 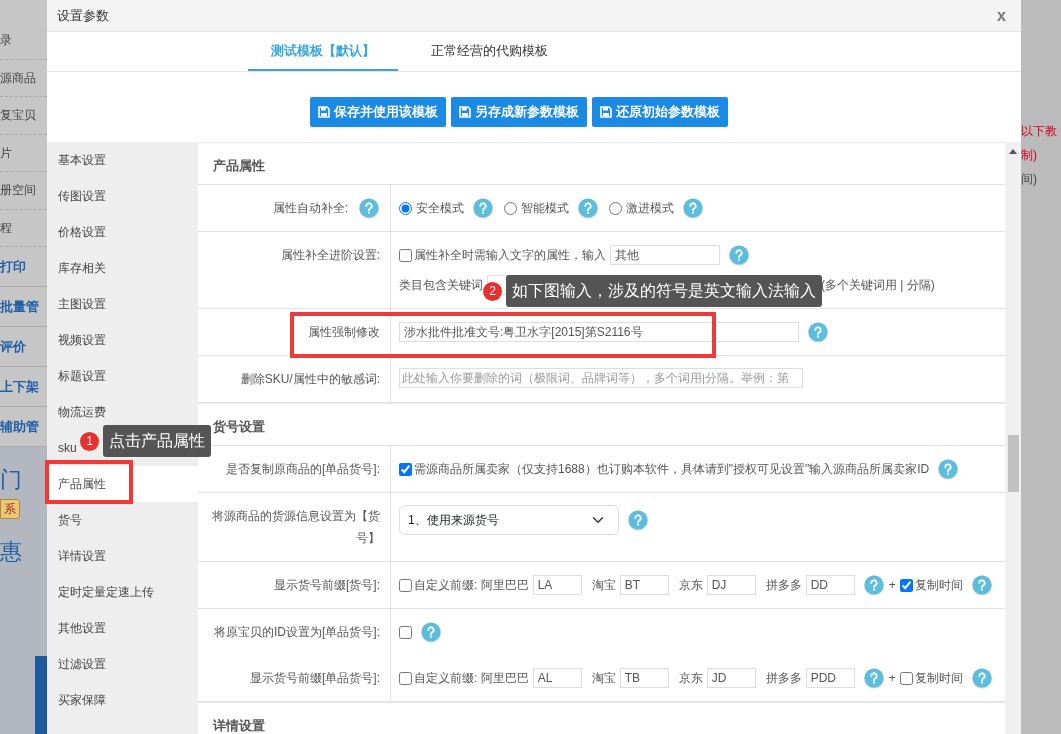 What do you see at coordinates (315, 678) in the screenshot?
I see `field-label: 显示货号前缀[单品货号]:` at bounding box center [315, 678].